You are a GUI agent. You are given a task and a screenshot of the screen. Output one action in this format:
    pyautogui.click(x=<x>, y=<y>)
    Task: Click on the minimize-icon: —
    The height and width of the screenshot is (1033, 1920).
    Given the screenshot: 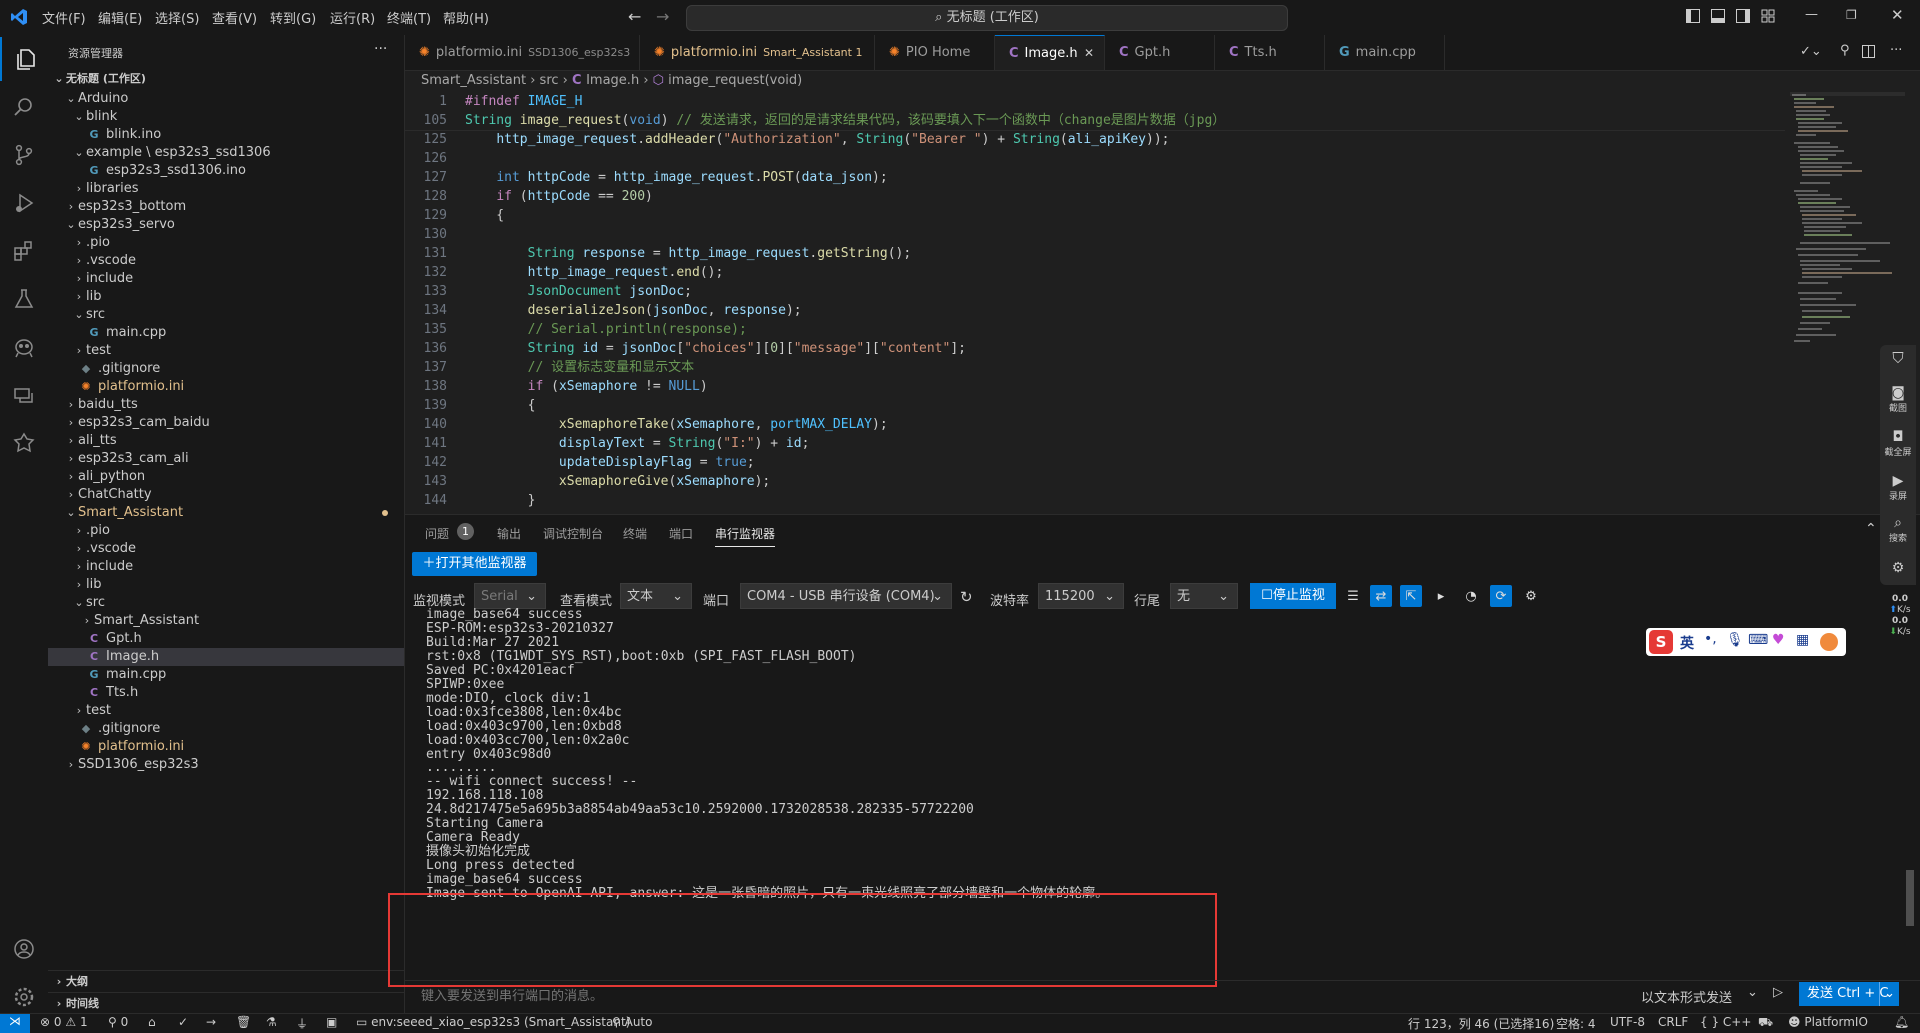 What is the action you would take?
    pyautogui.click(x=1811, y=14)
    